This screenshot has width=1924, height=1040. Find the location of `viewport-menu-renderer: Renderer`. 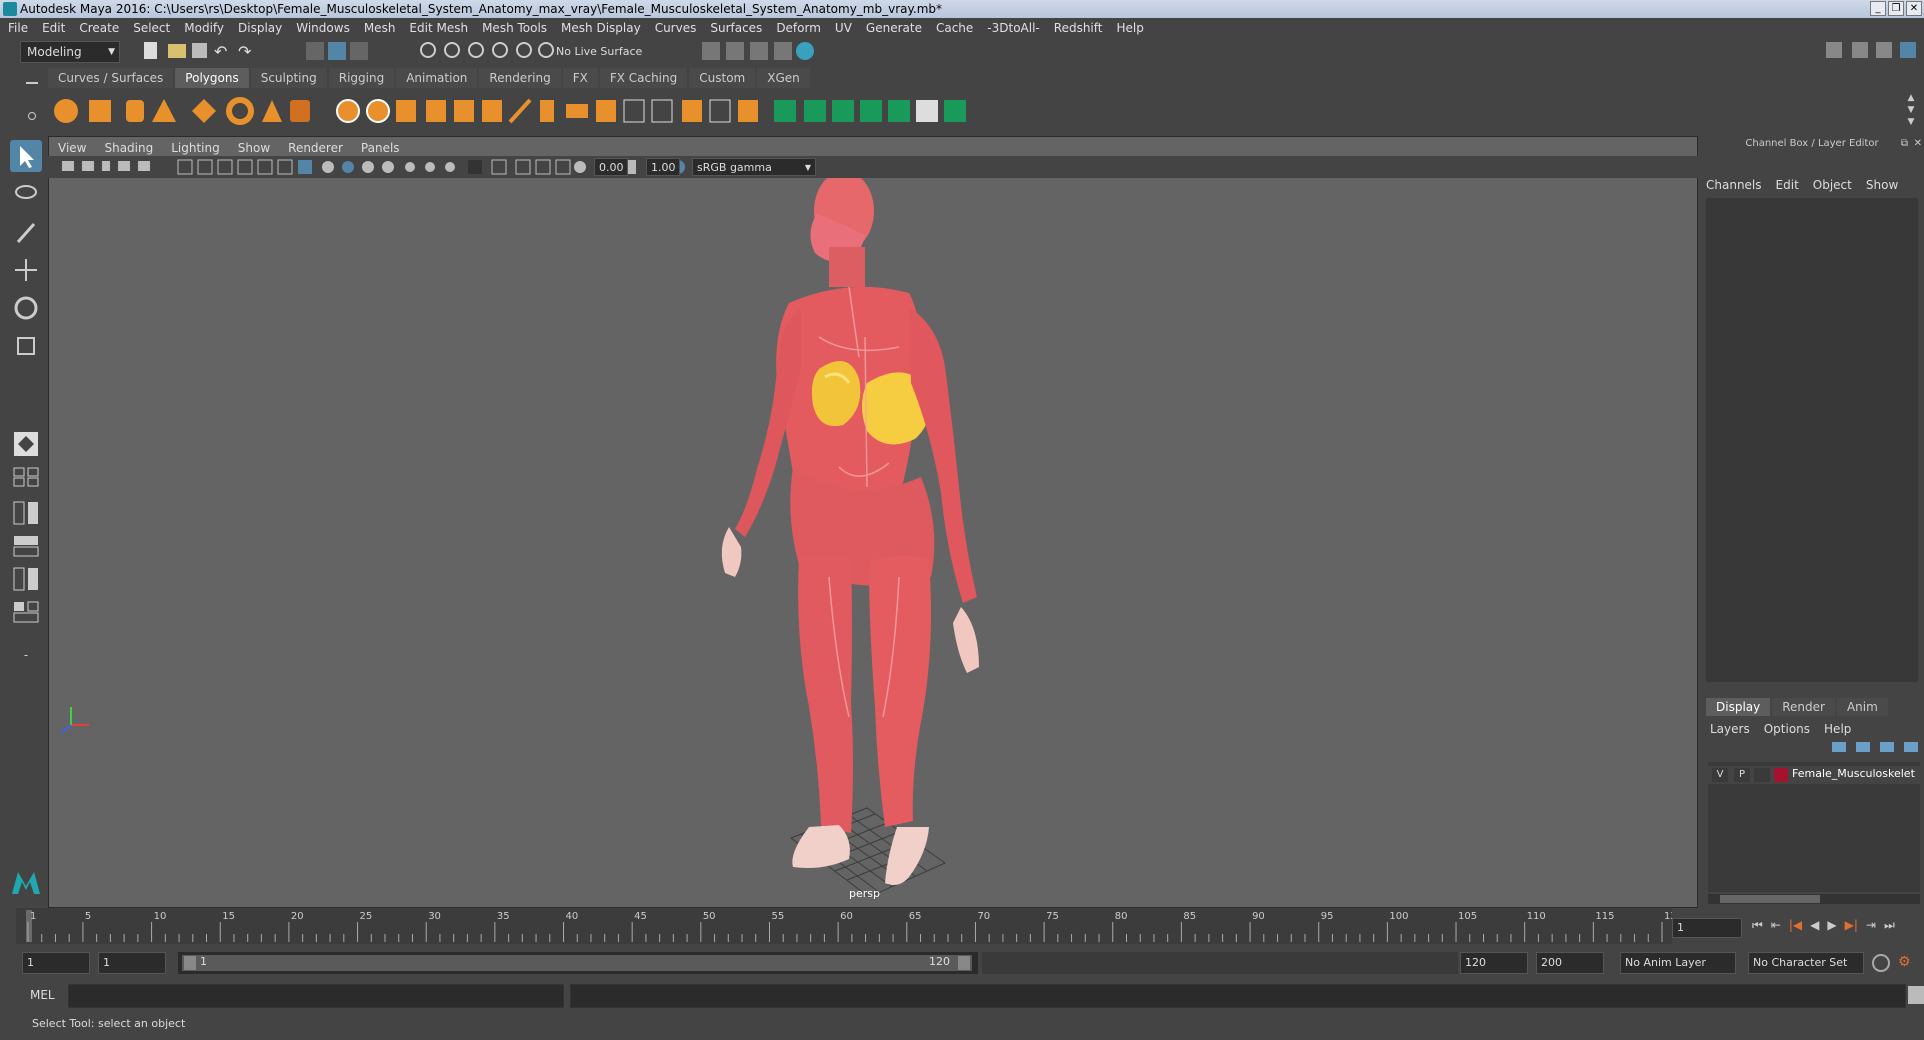

viewport-menu-renderer: Renderer is located at coordinates (315, 148).